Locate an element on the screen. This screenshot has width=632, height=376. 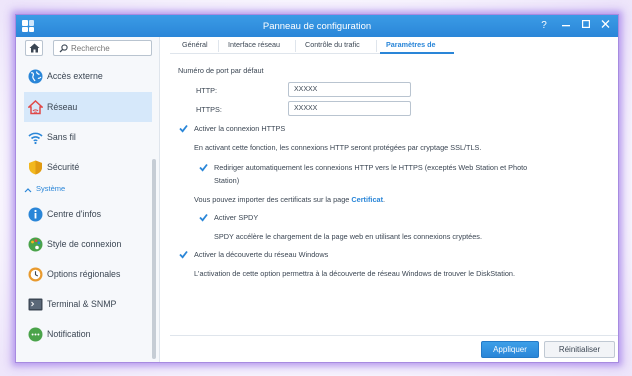
enable-discovery-label: Activer la découverte du réseau Windows is located at coordinates (261, 254).